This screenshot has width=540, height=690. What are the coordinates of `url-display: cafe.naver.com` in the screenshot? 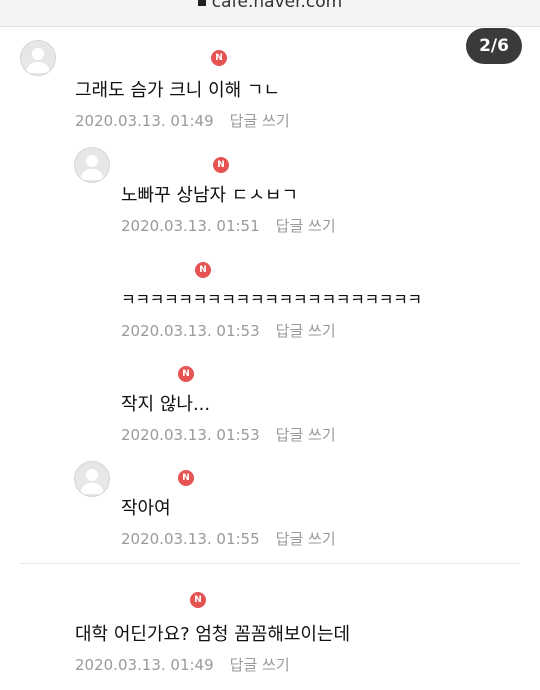 It's located at (270, 6).